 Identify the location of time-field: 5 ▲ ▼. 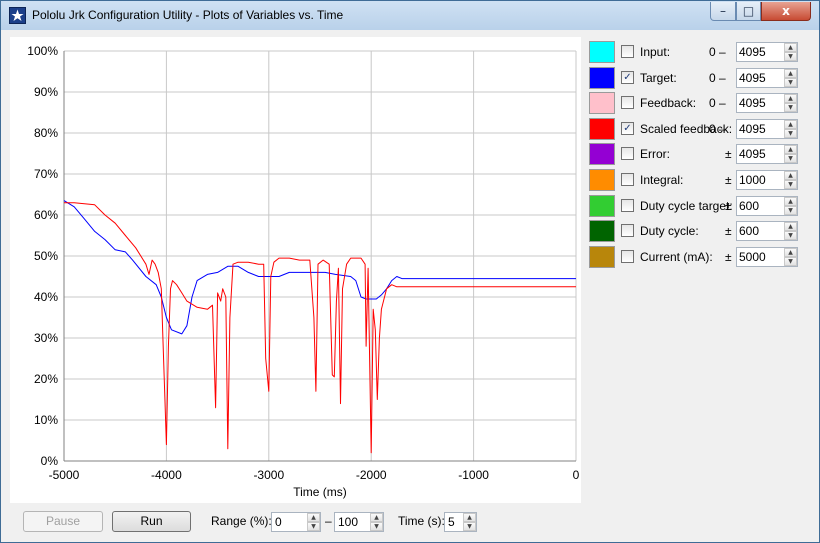
(460, 522).